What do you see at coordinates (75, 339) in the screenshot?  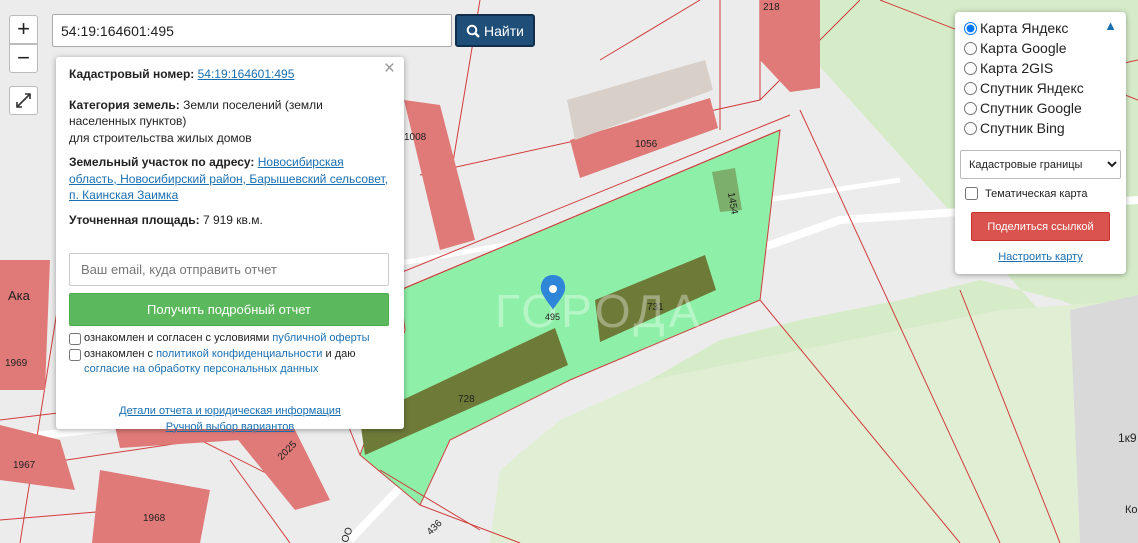 I see `offer-consent-checkbox` at bounding box center [75, 339].